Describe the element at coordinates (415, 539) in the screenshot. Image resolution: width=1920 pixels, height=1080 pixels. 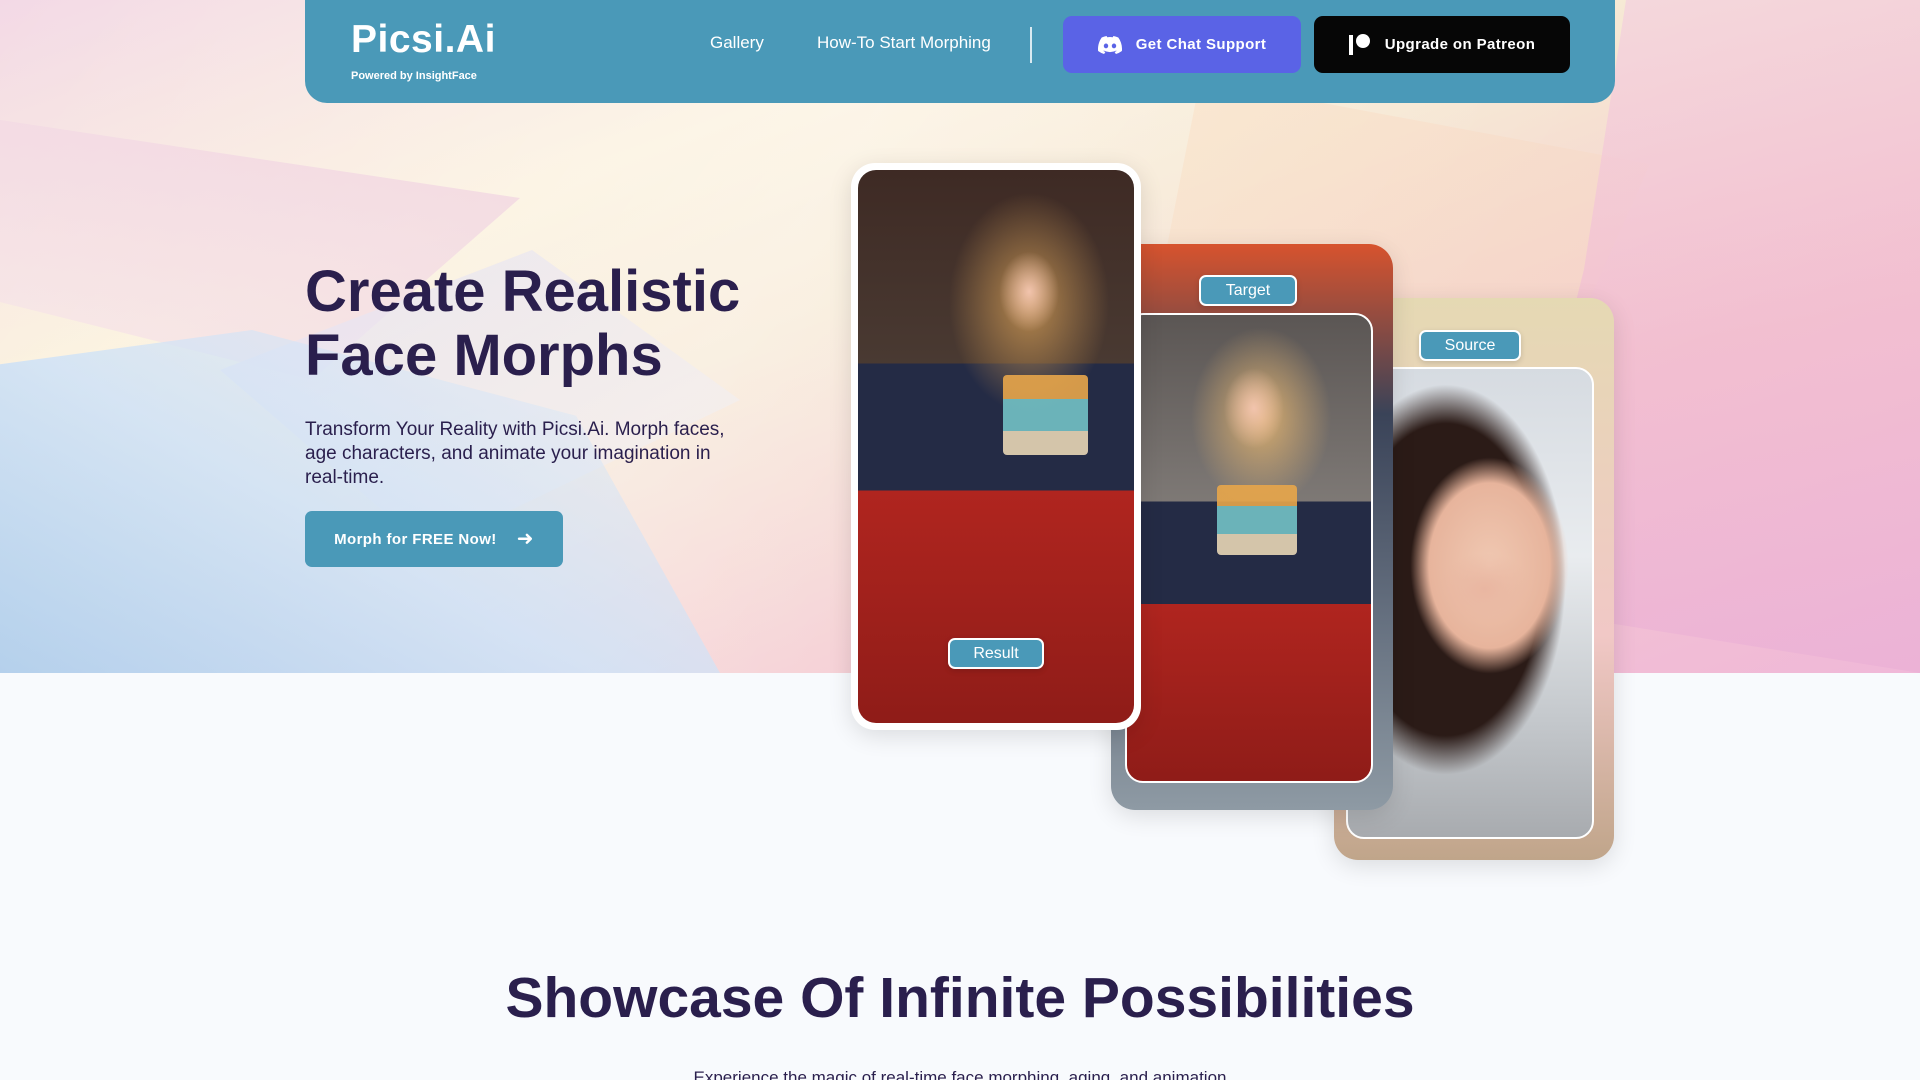
I see `morph-for-free-label: Morph for FREE Now!` at that location.